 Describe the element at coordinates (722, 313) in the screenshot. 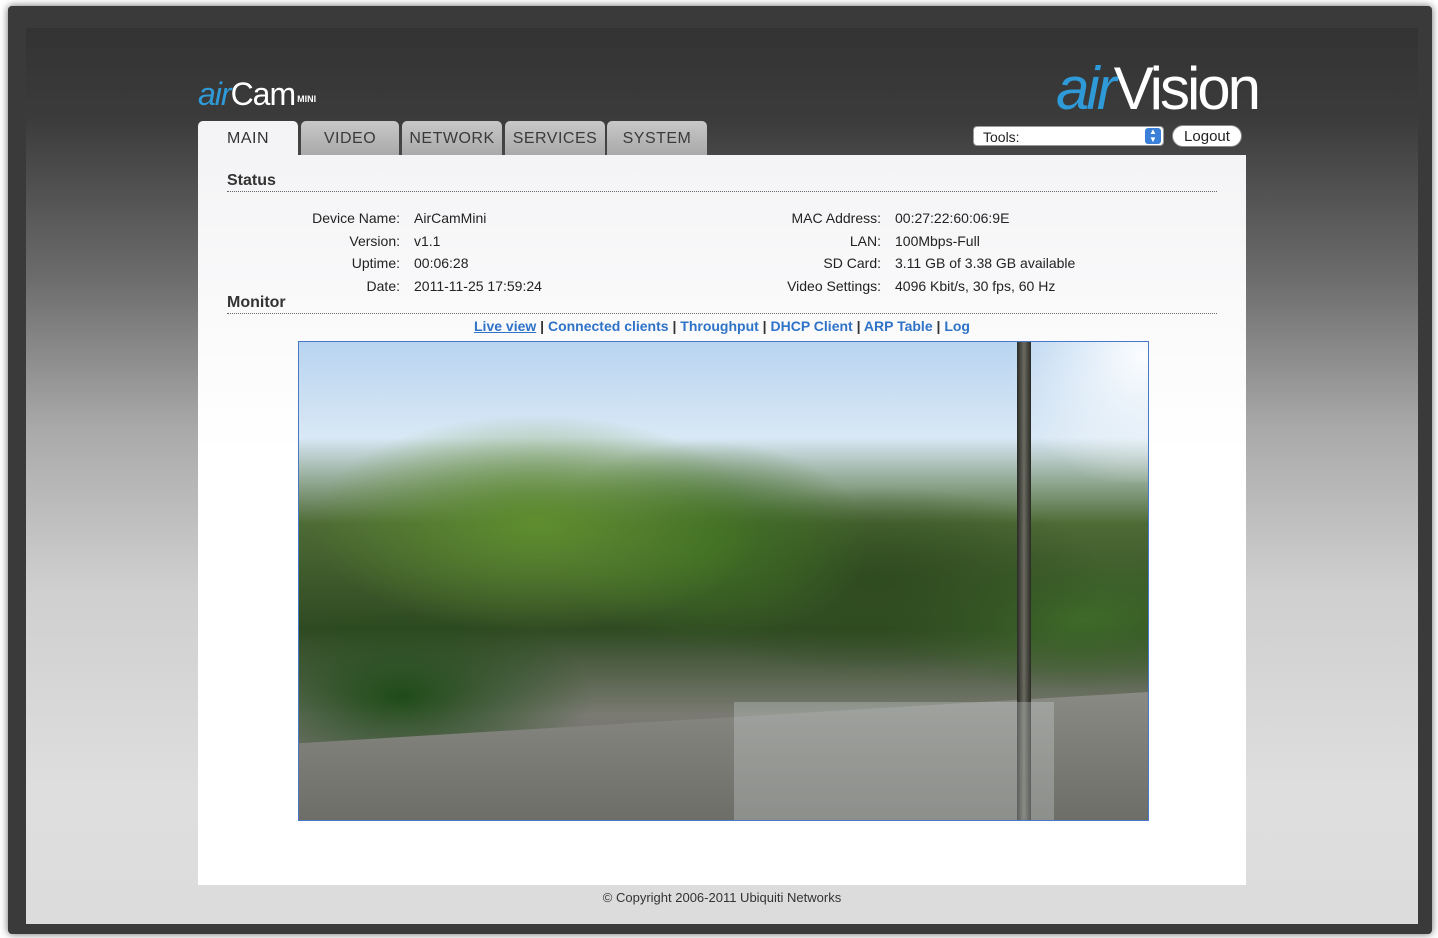

I see `monitor-divider` at that location.